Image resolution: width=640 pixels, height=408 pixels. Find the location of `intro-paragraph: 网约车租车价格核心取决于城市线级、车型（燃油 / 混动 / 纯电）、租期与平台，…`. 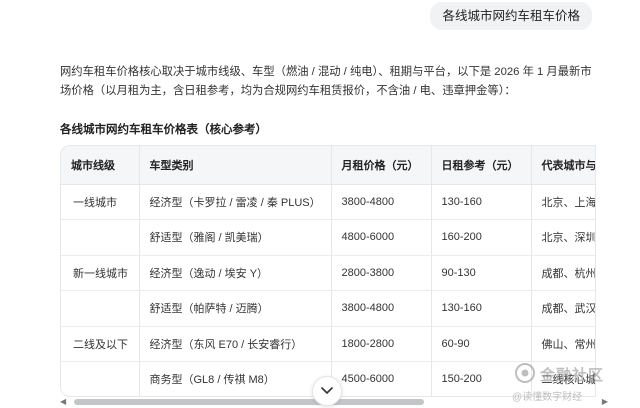

intro-paragraph: 网约车租车价格核心取决于城市线级、车型（燃油 / 混动 / 纯电）、租期与平台，… is located at coordinates (326, 81).